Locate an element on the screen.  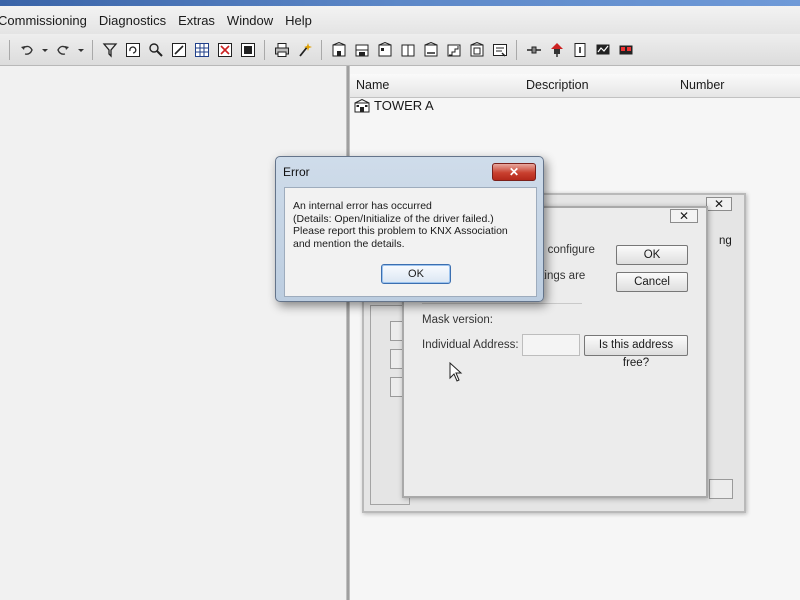
bus-icon is located at coordinates (626, 50).